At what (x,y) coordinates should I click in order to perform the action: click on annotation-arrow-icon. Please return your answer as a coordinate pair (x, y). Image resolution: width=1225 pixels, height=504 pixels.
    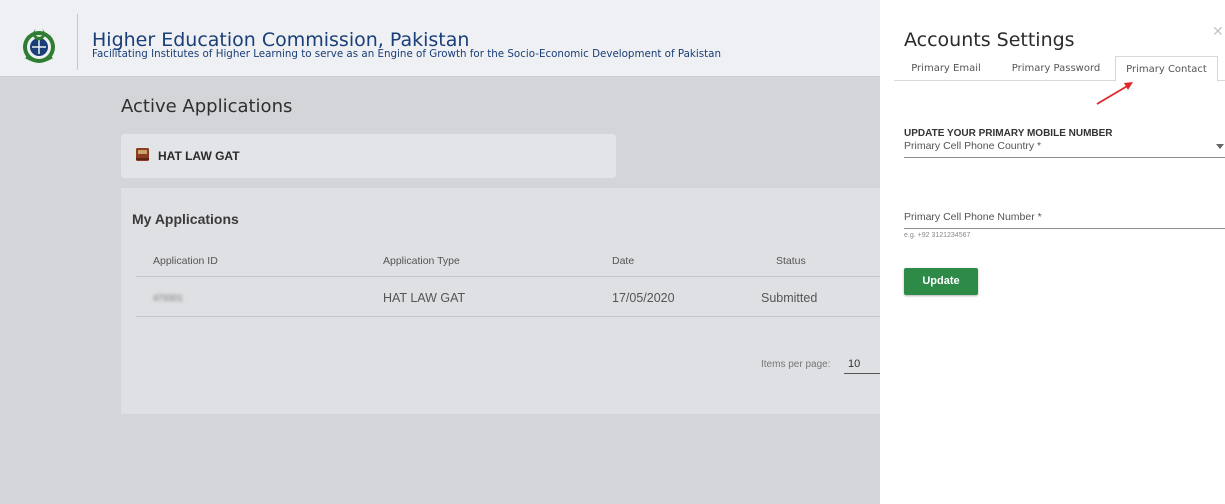
    Looking at the image, I should click on (1114, 93).